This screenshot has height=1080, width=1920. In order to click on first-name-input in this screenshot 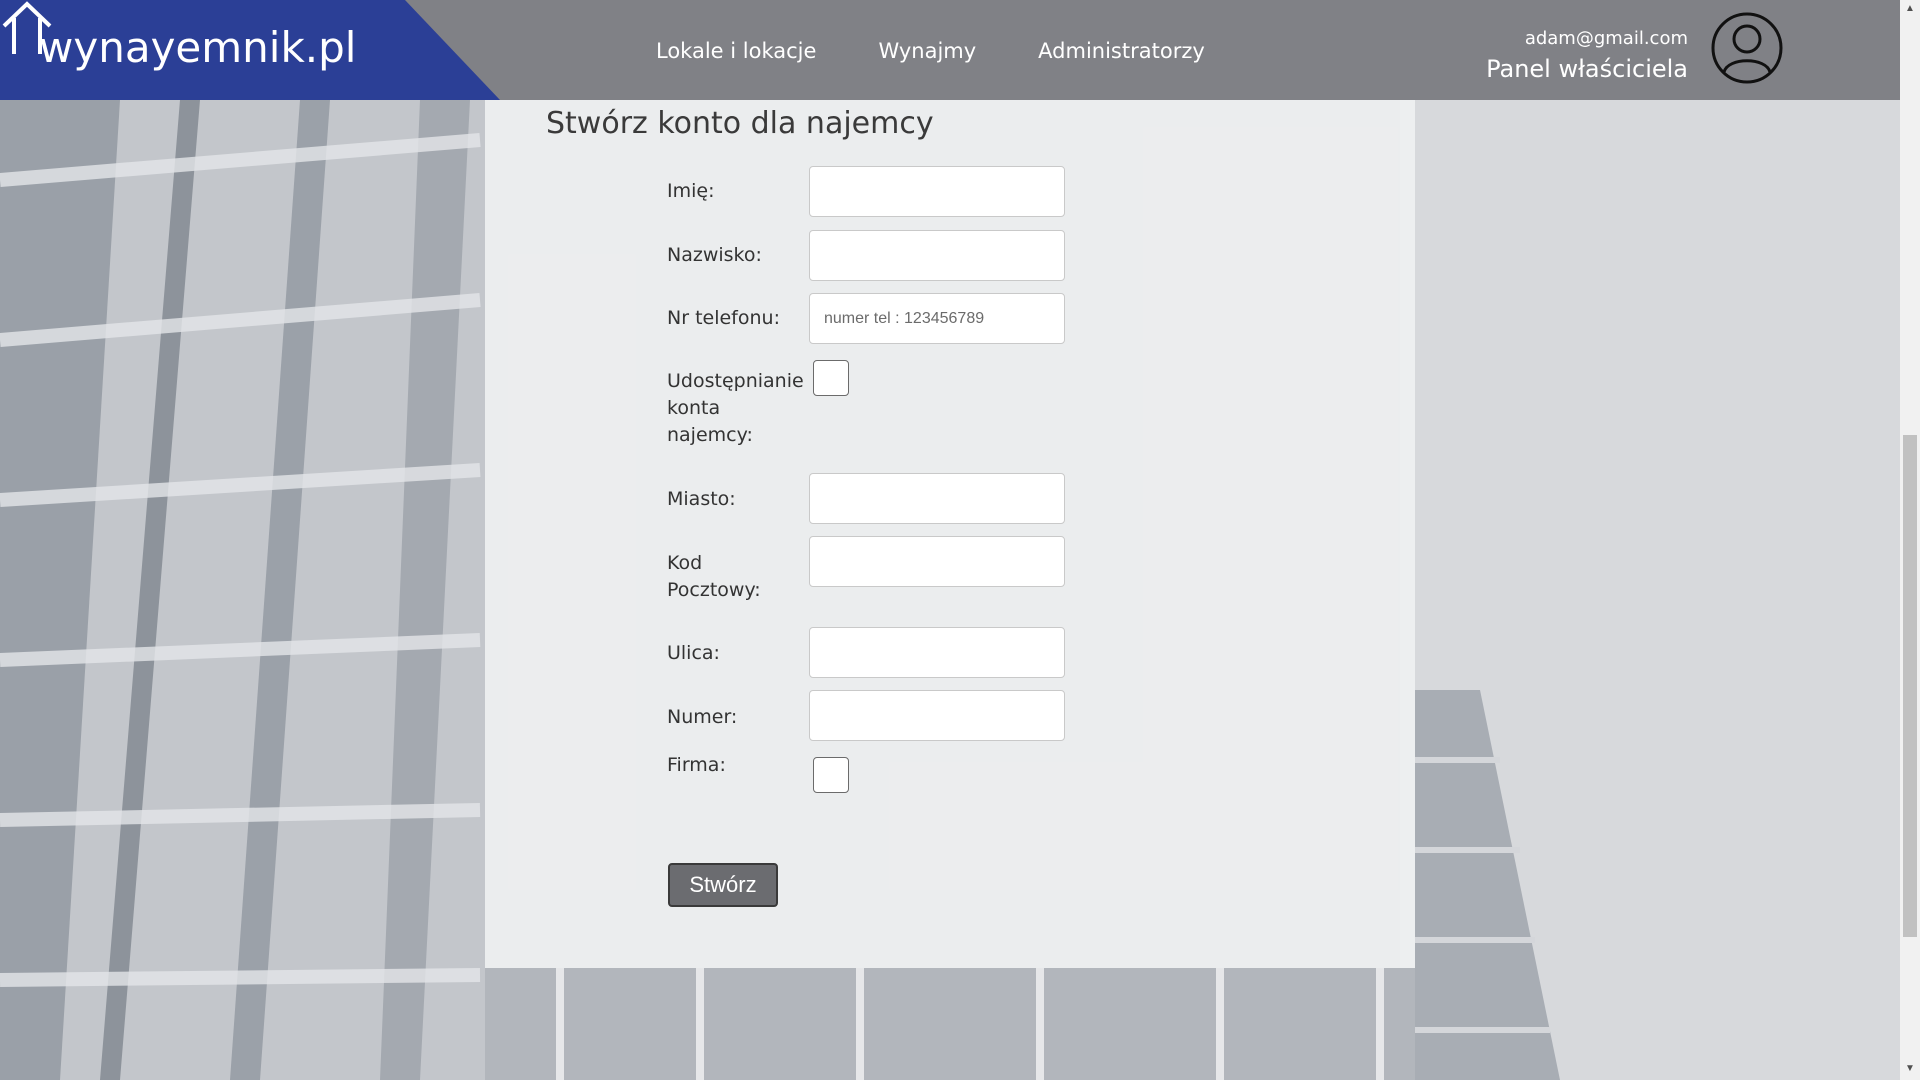, I will do `click(937, 191)`.